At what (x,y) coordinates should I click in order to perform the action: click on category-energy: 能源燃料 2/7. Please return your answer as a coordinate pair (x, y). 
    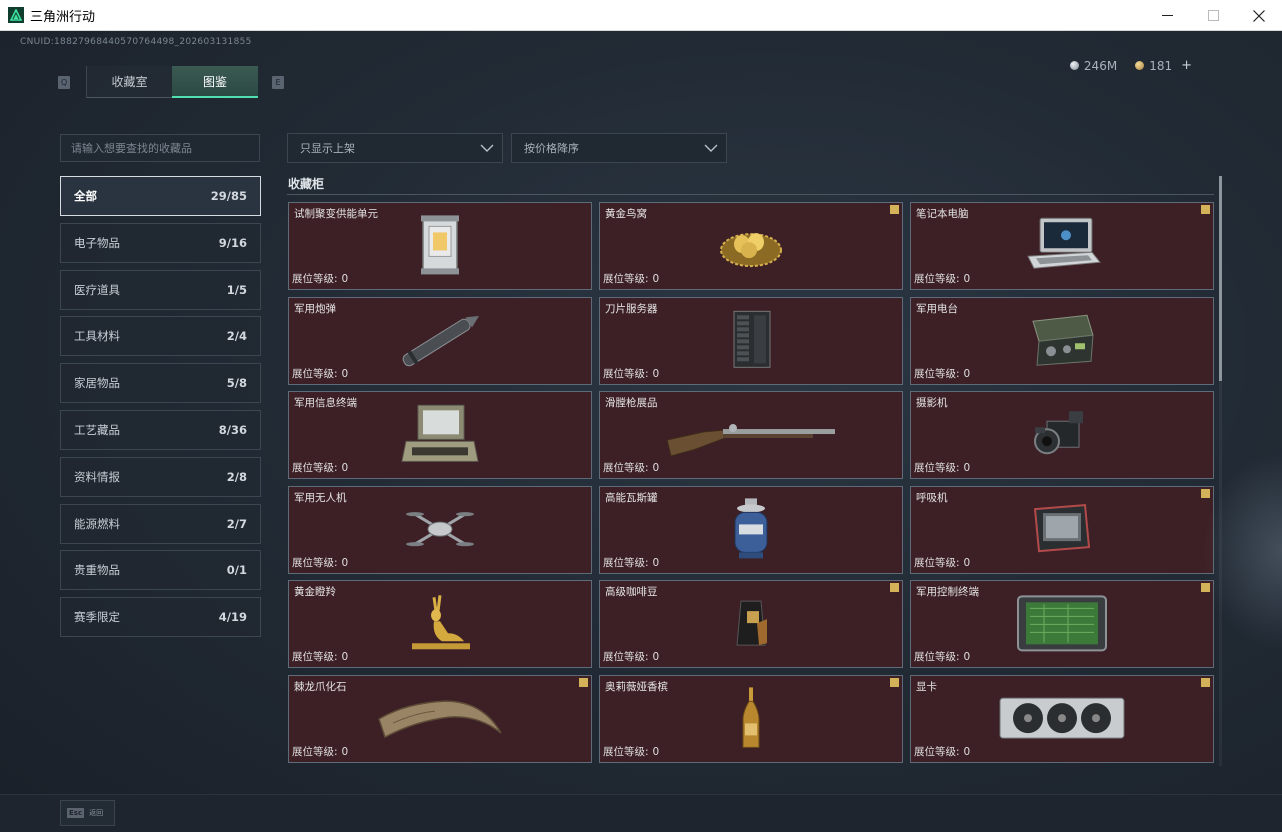
    Looking at the image, I should click on (160, 523).